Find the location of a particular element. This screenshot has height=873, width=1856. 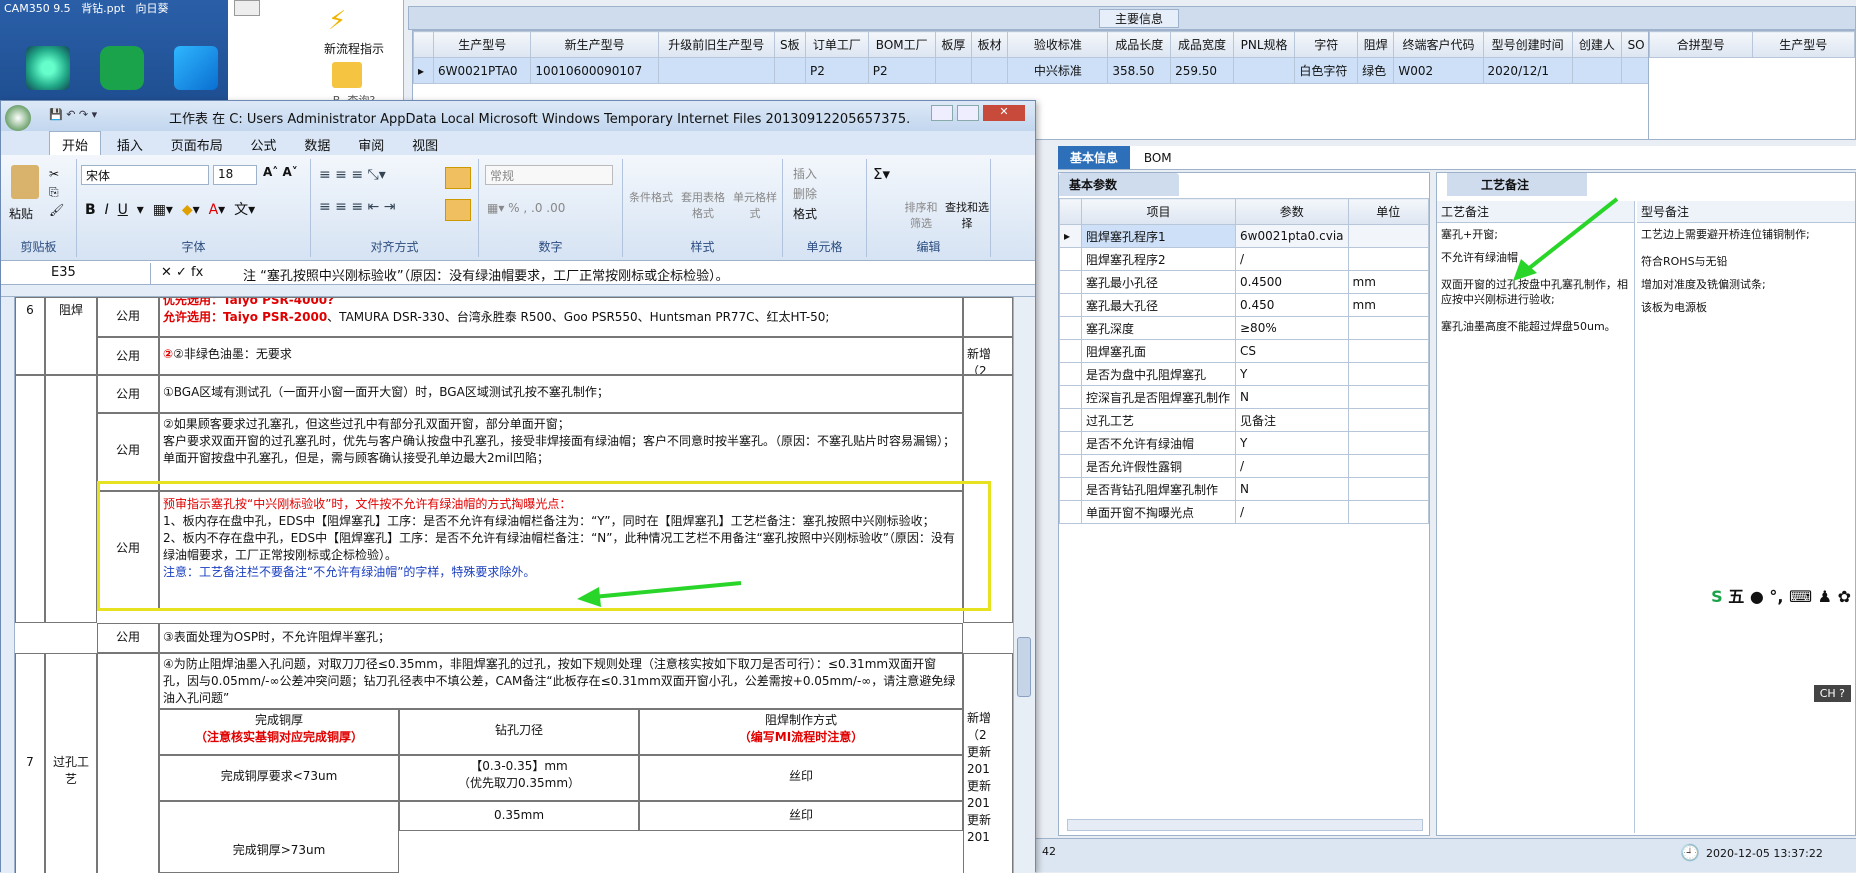

param-value: 6w0021pta0.cvia is located at coordinates (1292, 236).